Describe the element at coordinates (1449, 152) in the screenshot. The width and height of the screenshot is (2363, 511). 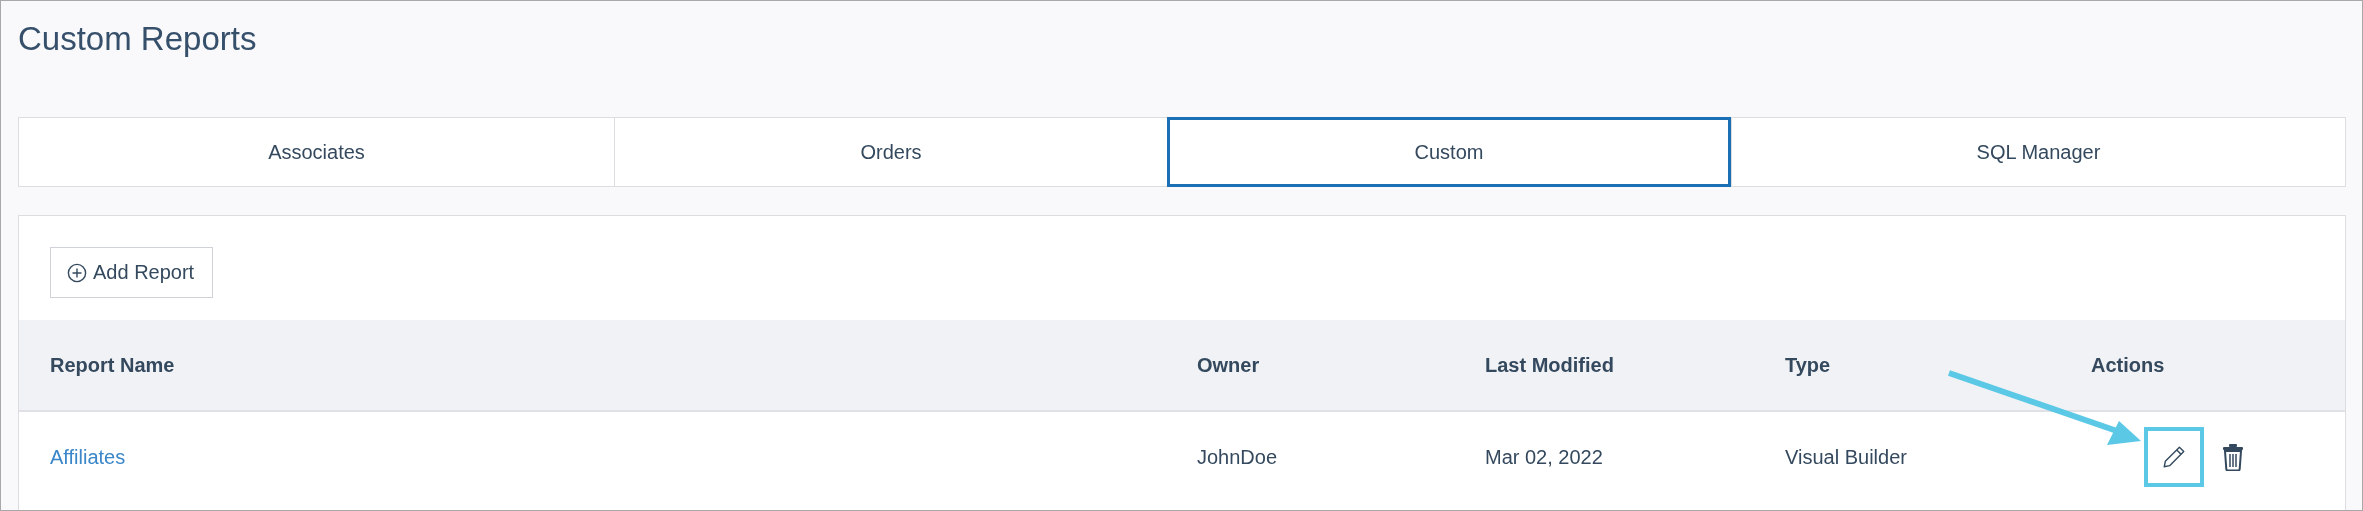
I see `tab: Custom` at that location.